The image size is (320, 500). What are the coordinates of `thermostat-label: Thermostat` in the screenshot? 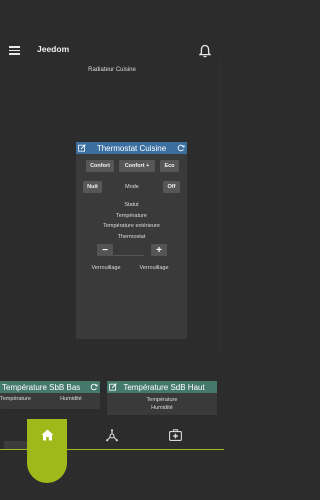 It's located at (131, 237).